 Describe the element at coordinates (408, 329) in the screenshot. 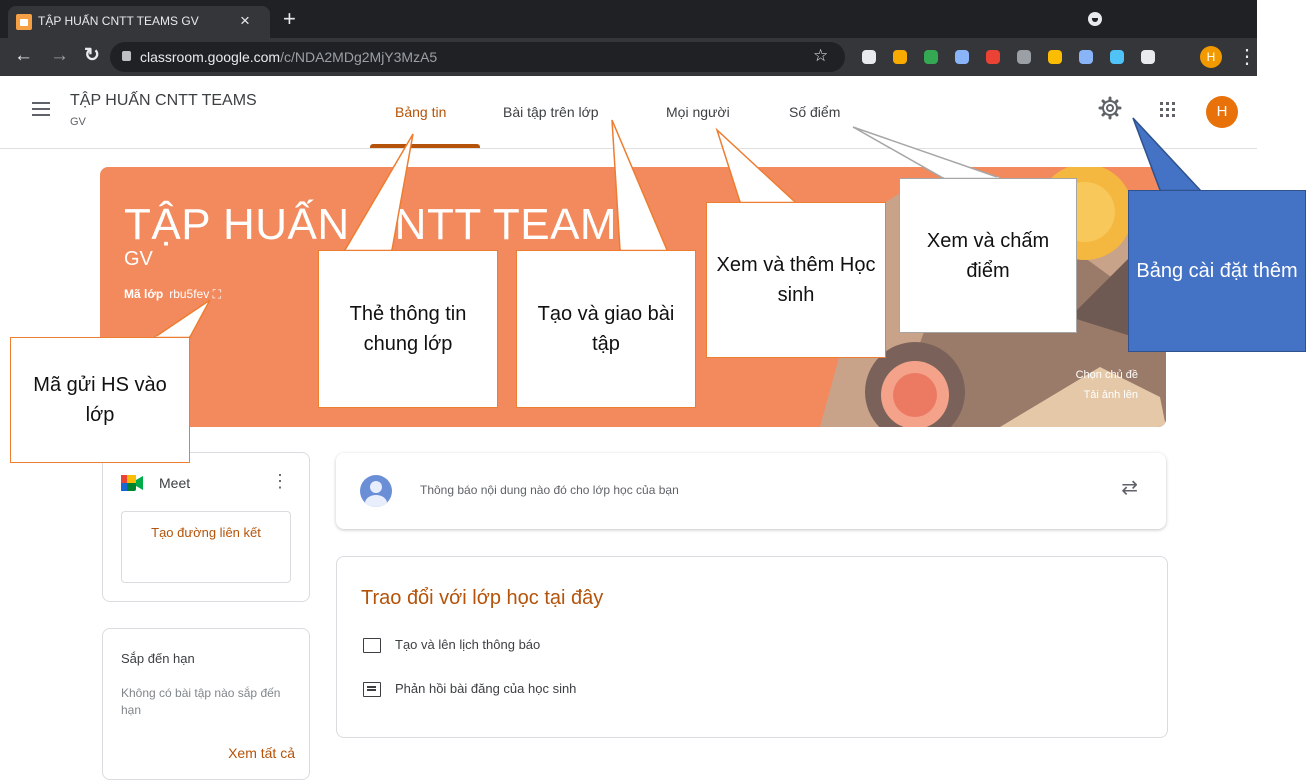

I see `callout-class-info: Thẻ thông tin chung lớp` at that location.